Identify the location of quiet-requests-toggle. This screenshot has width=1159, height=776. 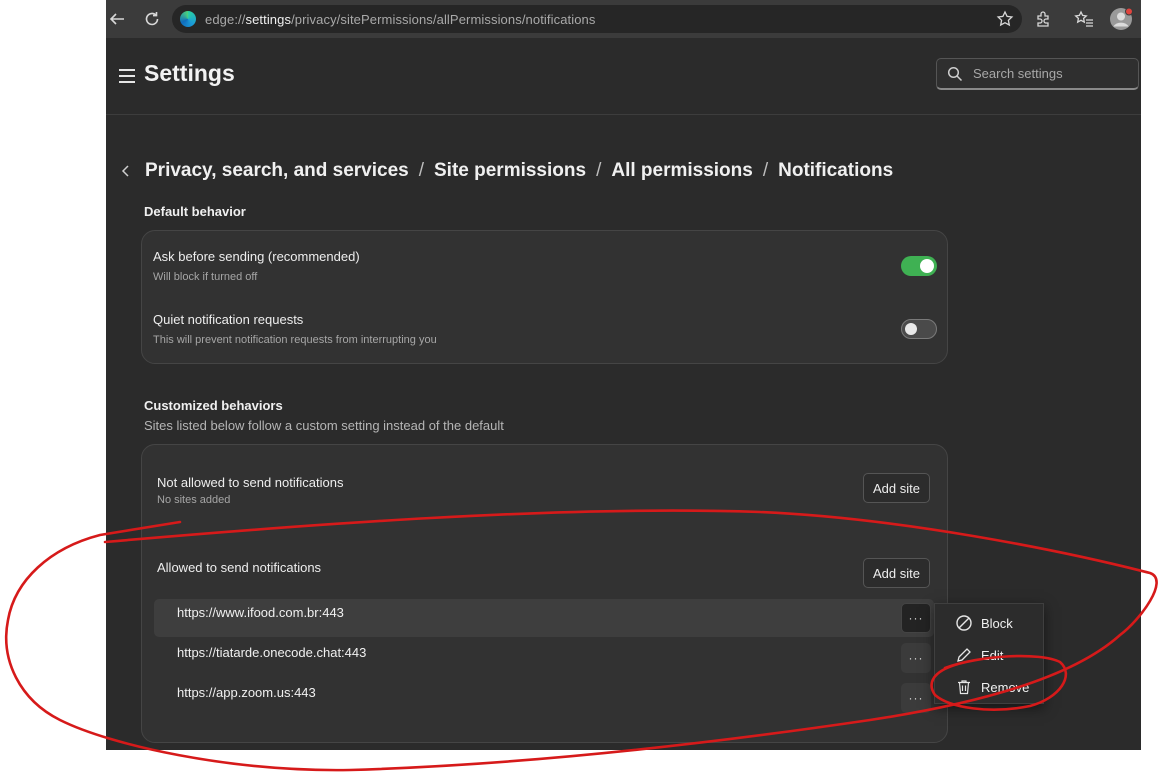
(919, 329).